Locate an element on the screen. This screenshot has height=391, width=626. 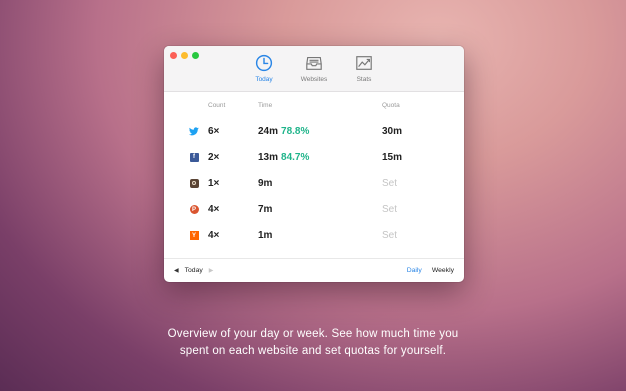
next-arrow-icon: ▶ is located at coordinates (211, 270).